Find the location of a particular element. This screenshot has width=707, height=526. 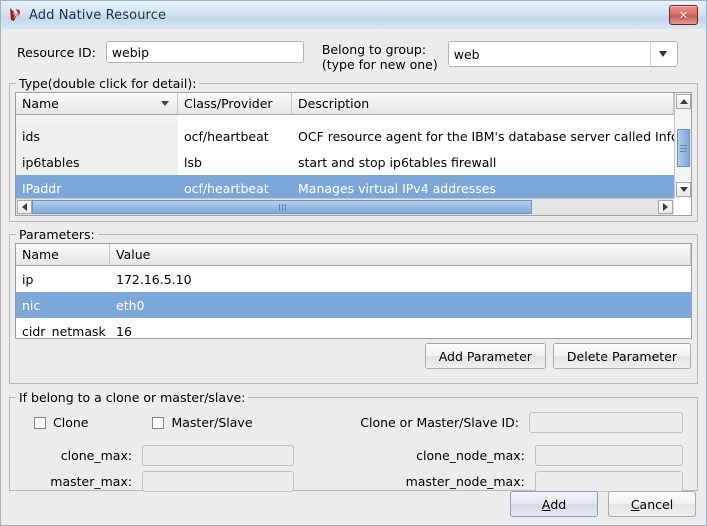

master-slave-checkbox-label: Master/Slave is located at coordinates (212, 422).